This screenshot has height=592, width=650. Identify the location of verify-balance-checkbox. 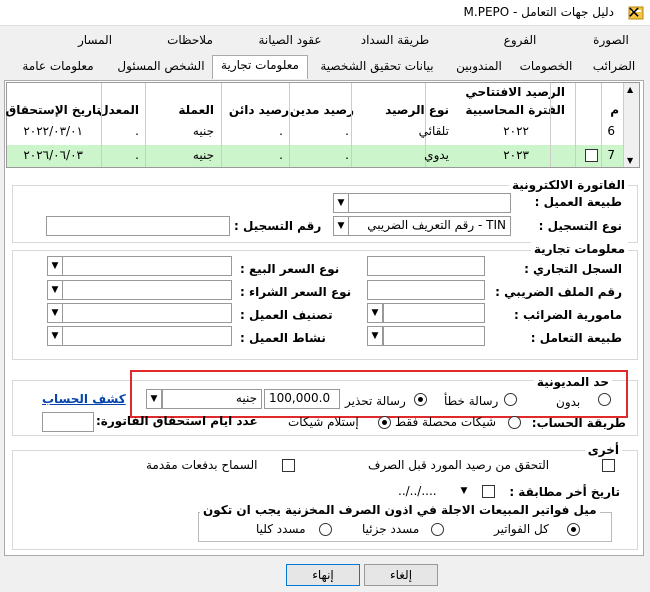
(608, 465).